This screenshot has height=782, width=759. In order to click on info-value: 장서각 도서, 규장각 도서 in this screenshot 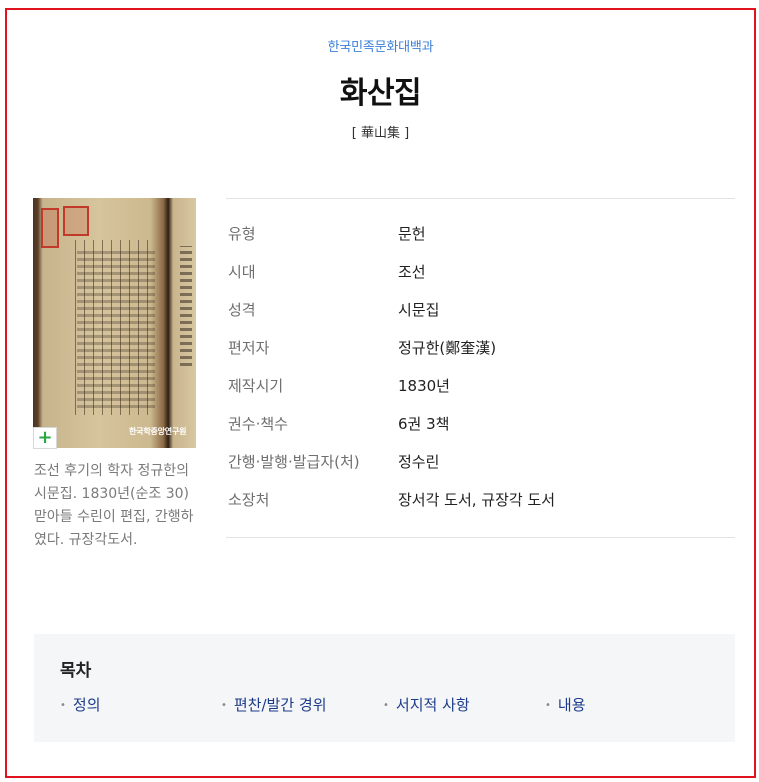, I will do `click(477, 500)`.